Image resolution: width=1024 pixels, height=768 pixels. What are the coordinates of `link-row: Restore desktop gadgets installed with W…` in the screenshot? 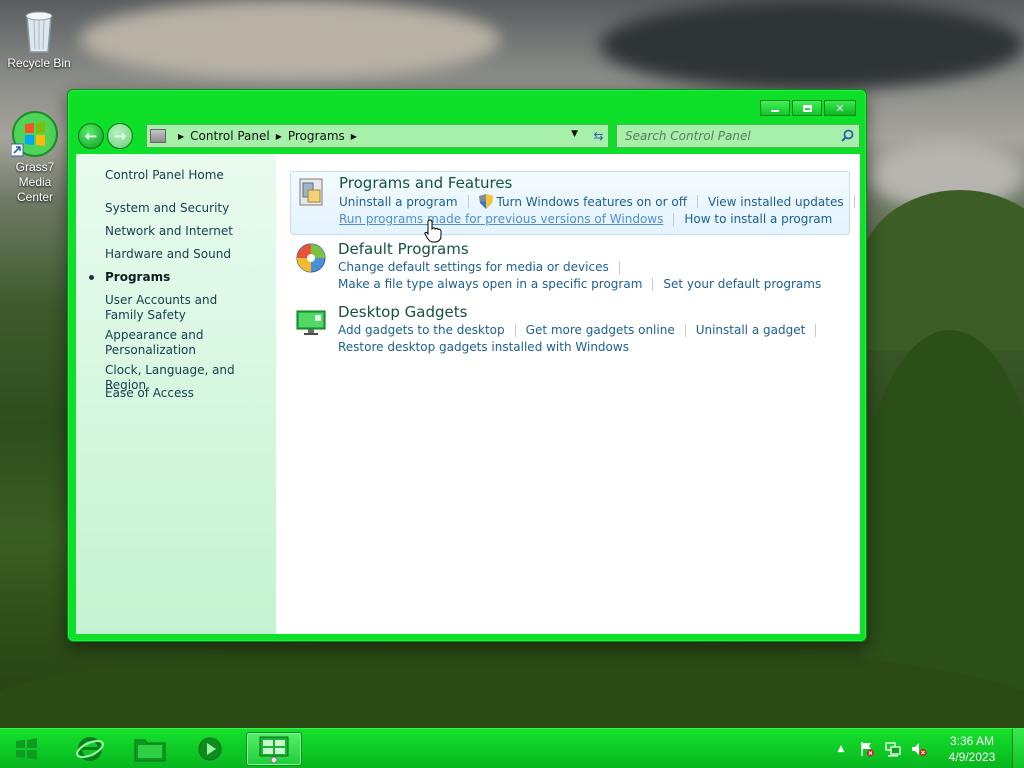 It's located at (483, 347).